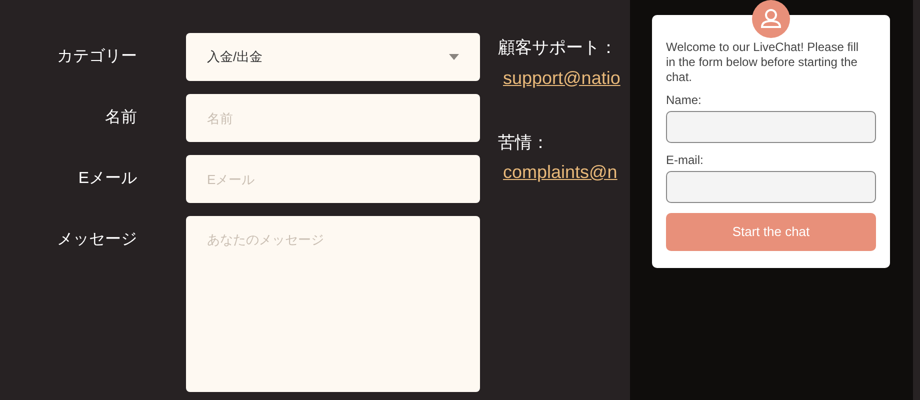  I want to click on field-label: Eメール, so click(107, 179).